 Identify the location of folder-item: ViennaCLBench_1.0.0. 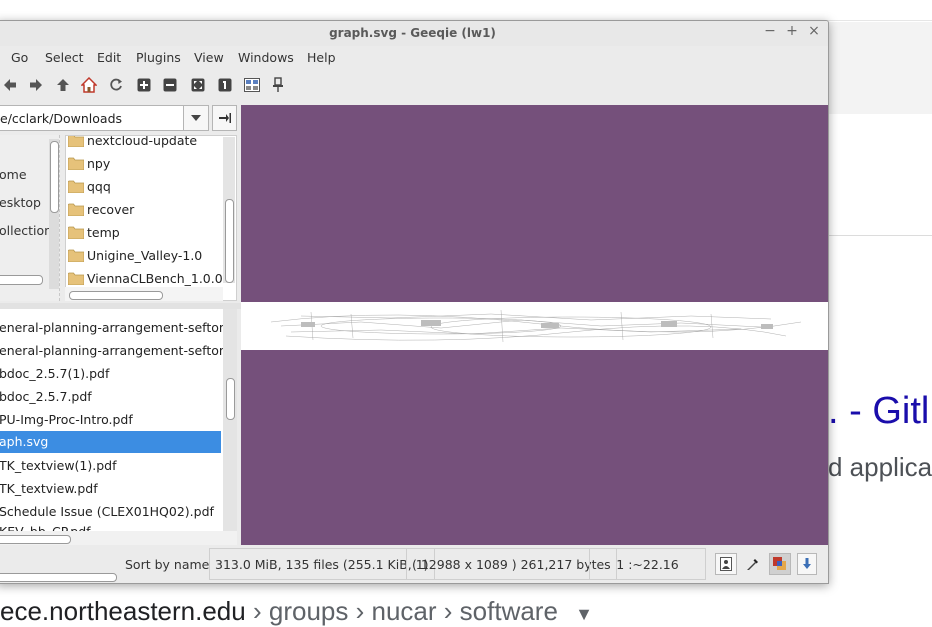
(145, 278).